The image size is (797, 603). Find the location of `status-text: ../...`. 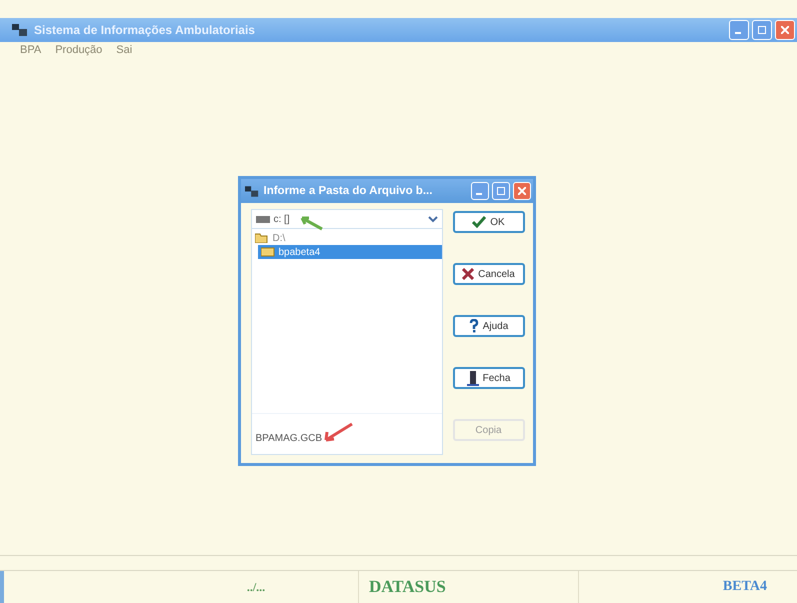

status-text: ../... is located at coordinates (256, 587).